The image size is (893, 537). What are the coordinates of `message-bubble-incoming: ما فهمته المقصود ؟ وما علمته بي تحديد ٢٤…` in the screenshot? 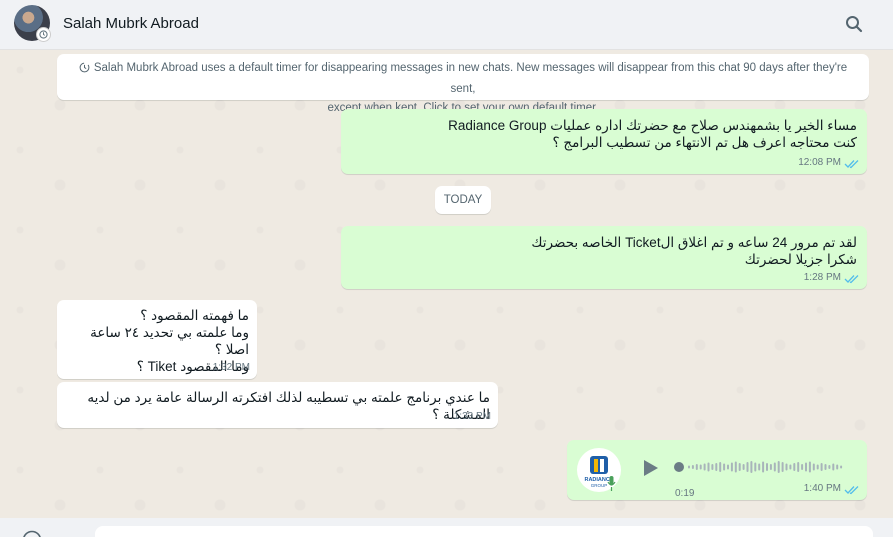 It's located at (157, 339).